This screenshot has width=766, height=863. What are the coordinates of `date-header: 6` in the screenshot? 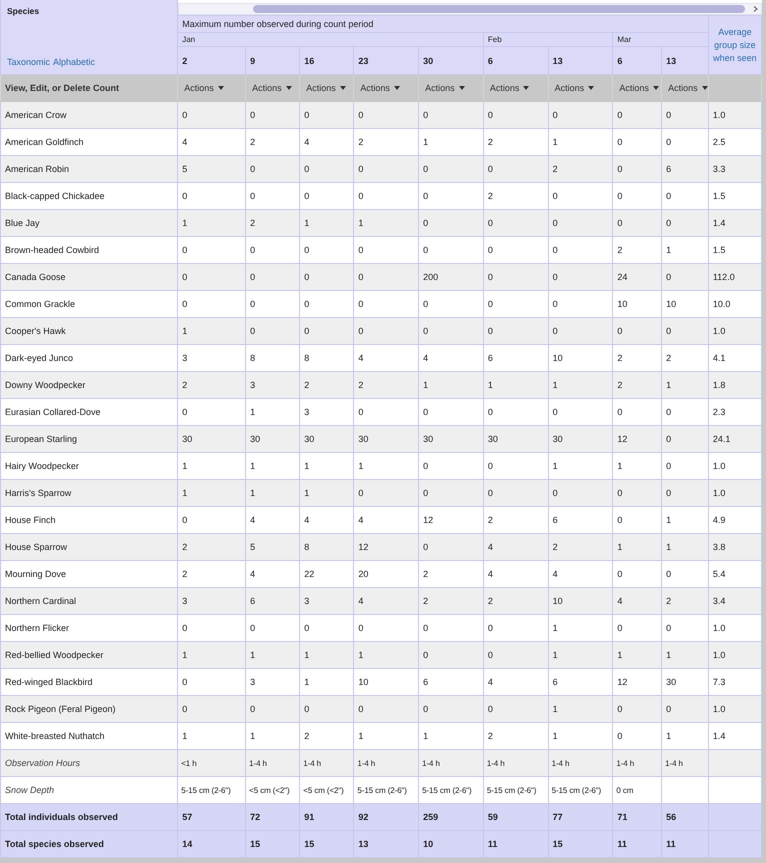 It's located at (637, 60).